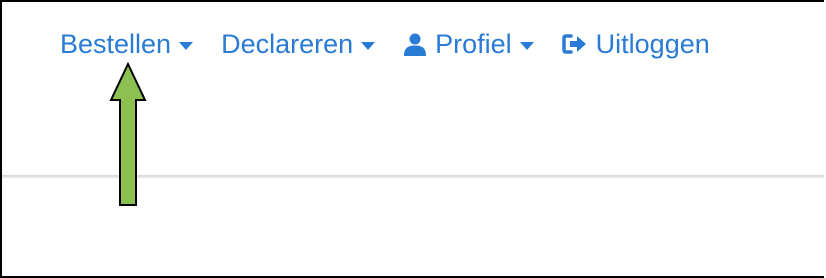 The height and width of the screenshot is (278, 826). What do you see at coordinates (287, 44) in the screenshot?
I see `nav-declareren-label: Declareren` at bounding box center [287, 44].